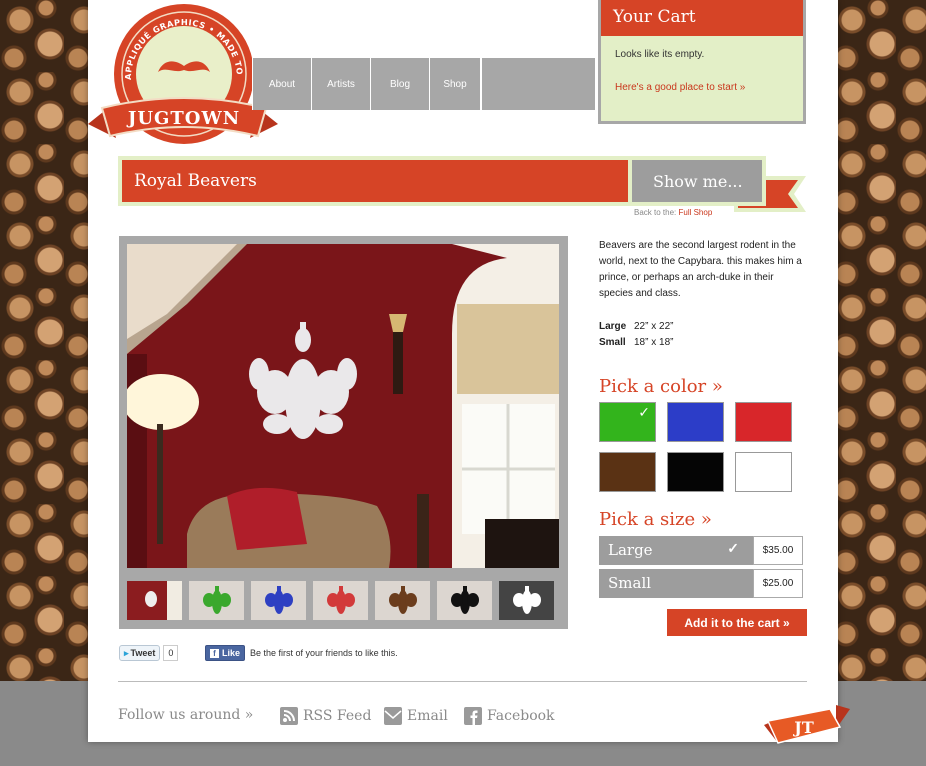 The image size is (926, 766). What do you see at coordinates (613, 326) in the screenshot?
I see `size-large-label: Large` at bounding box center [613, 326].